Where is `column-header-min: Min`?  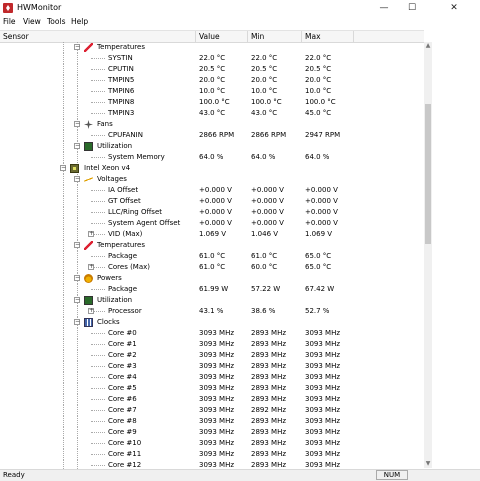
column-header-min: Min is located at coordinates (275, 36).